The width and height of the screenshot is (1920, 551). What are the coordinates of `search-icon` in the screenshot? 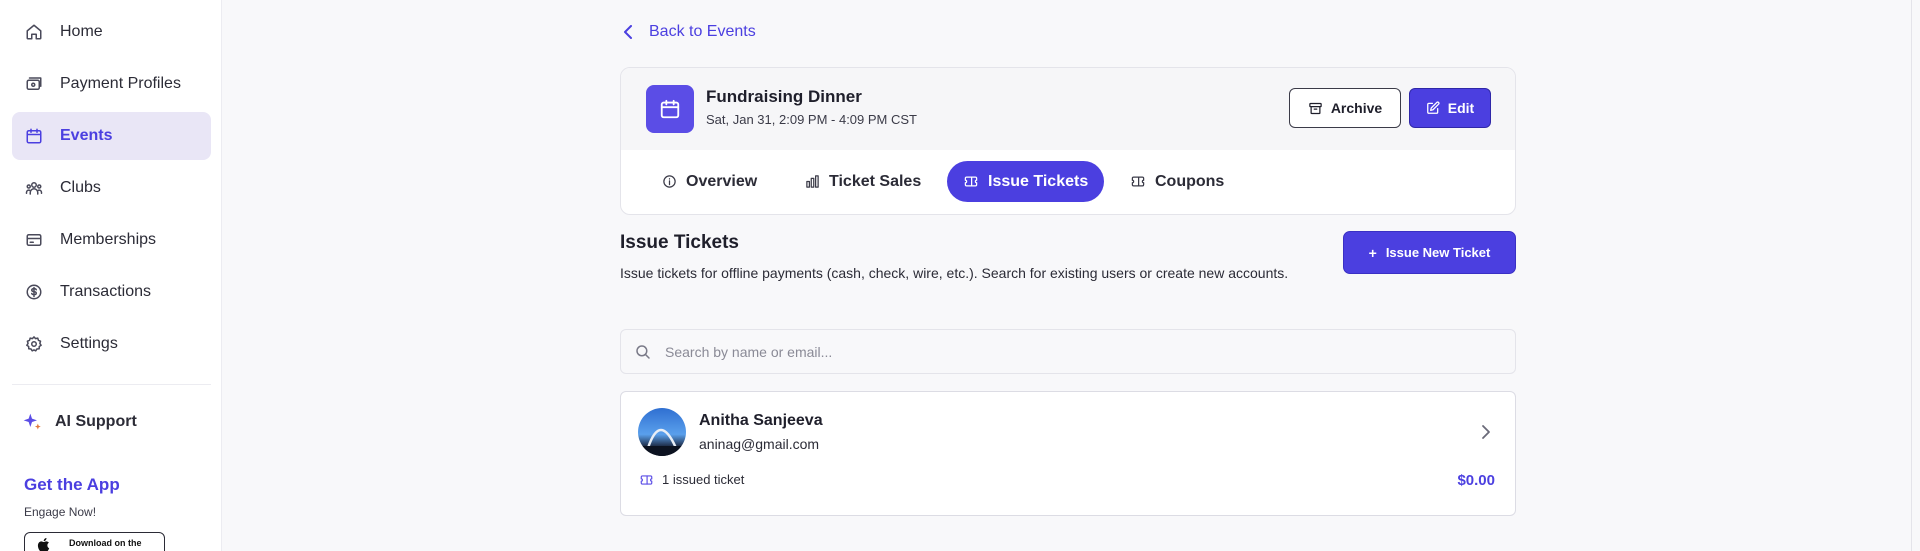 It's located at (643, 352).